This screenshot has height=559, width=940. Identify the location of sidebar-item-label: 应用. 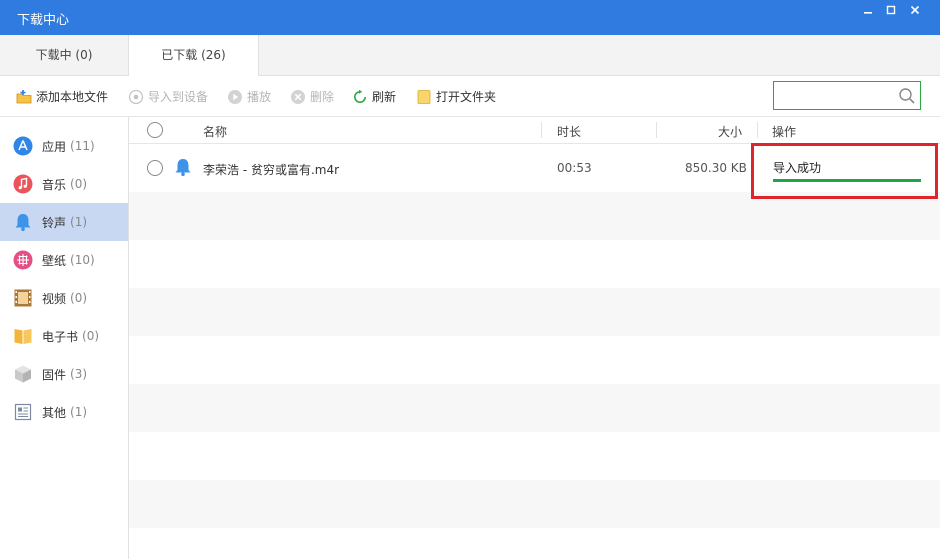
(54, 146).